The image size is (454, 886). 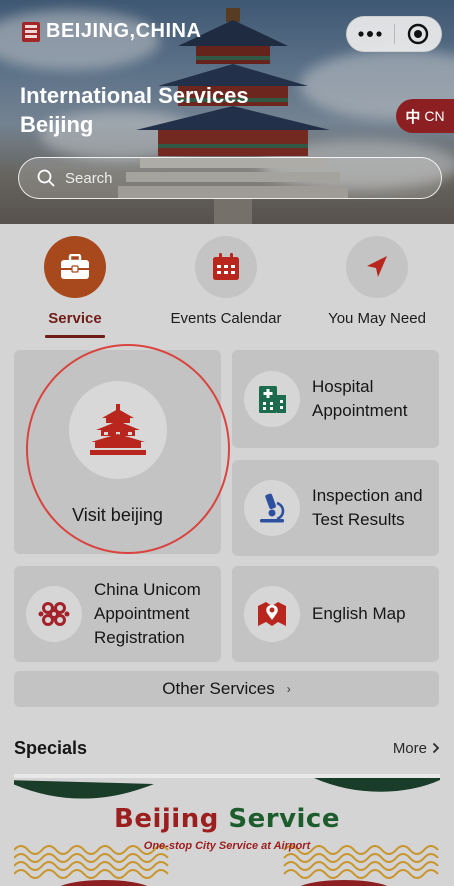 I want to click on chevron-right-icon: ›, so click(x=288, y=689).